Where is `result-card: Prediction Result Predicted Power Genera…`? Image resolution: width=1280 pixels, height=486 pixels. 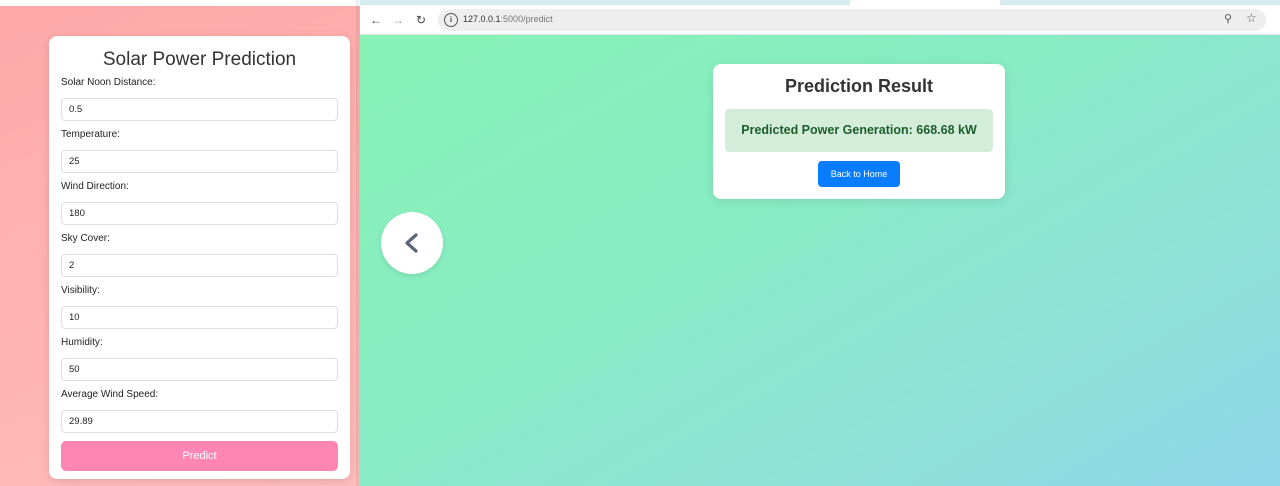
result-card: Prediction Result Predicted Power Genera… is located at coordinates (859, 131).